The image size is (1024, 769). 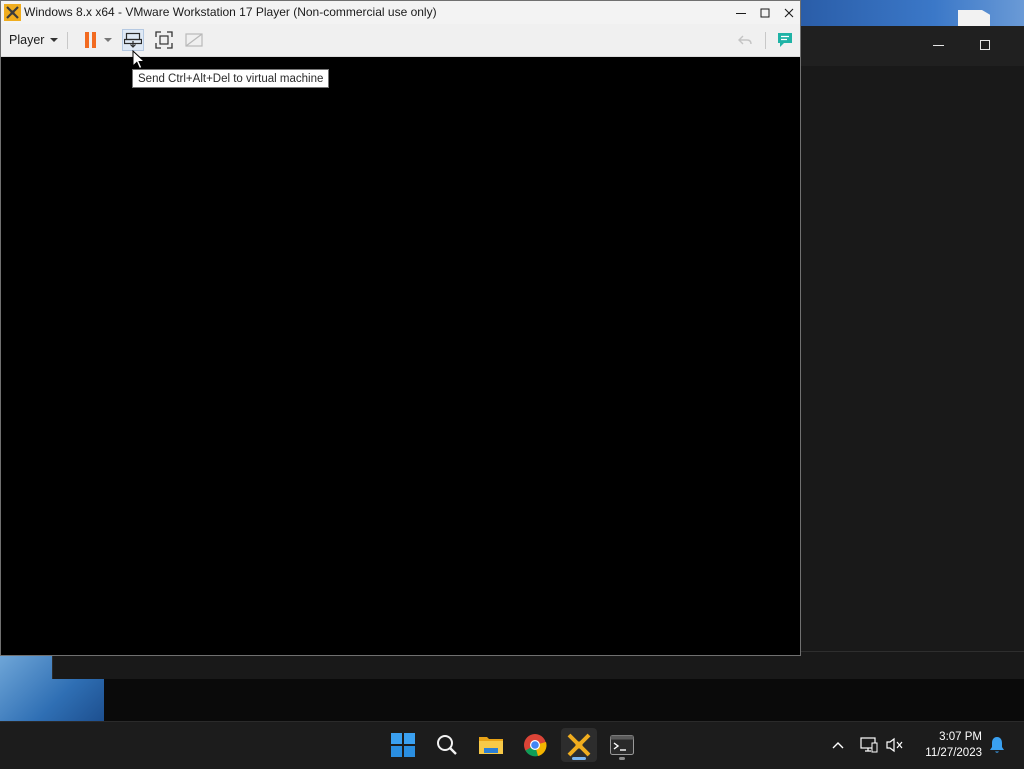 I want to click on show-hidden-icons-button, so click(x=838, y=745).